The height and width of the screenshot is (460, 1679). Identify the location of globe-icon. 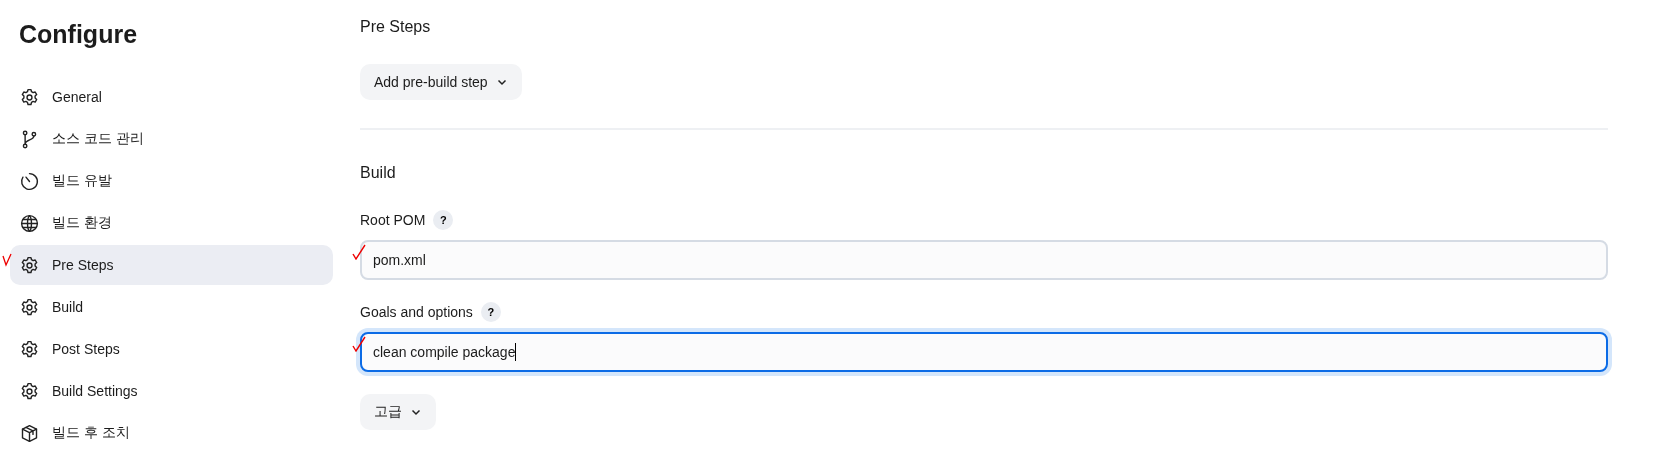
(29, 223).